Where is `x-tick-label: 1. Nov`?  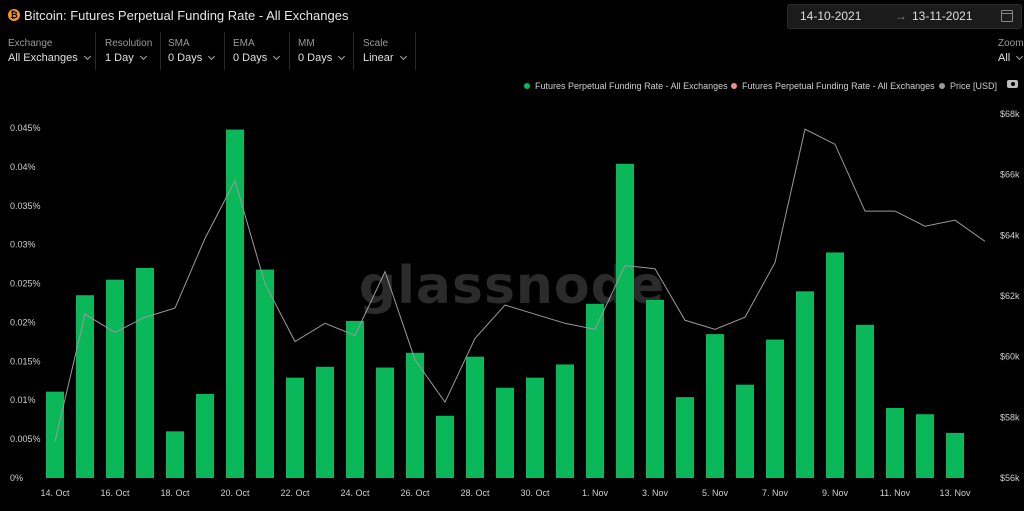
x-tick-label: 1. Nov is located at coordinates (595, 493).